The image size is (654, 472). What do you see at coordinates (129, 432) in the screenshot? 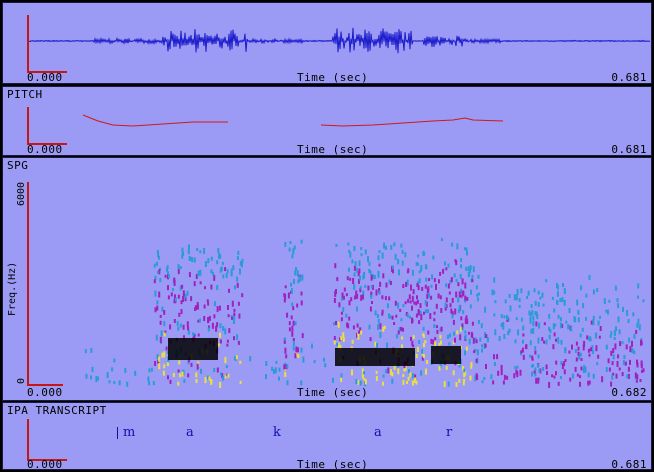
I see `phoneme-m: m` at bounding box center [129, 432].